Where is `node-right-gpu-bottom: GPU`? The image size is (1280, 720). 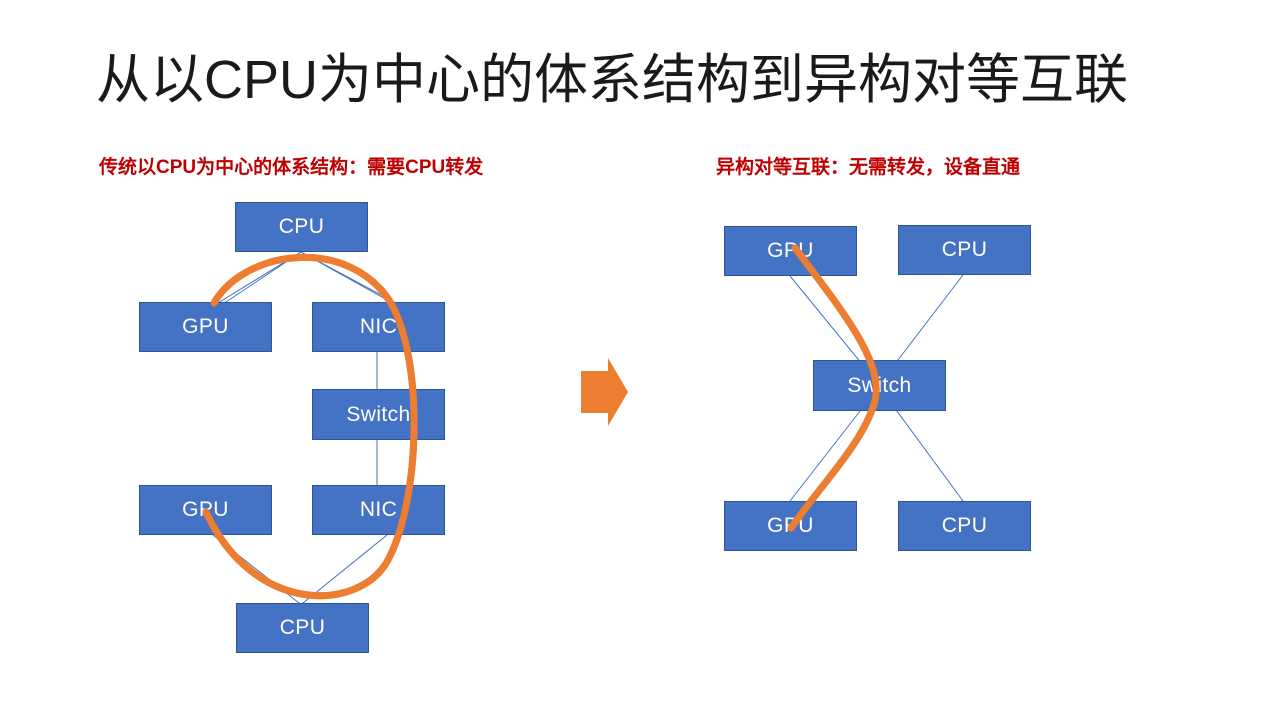 node-right-gpu-bottom: GPU is located at coordinates (790, 526).